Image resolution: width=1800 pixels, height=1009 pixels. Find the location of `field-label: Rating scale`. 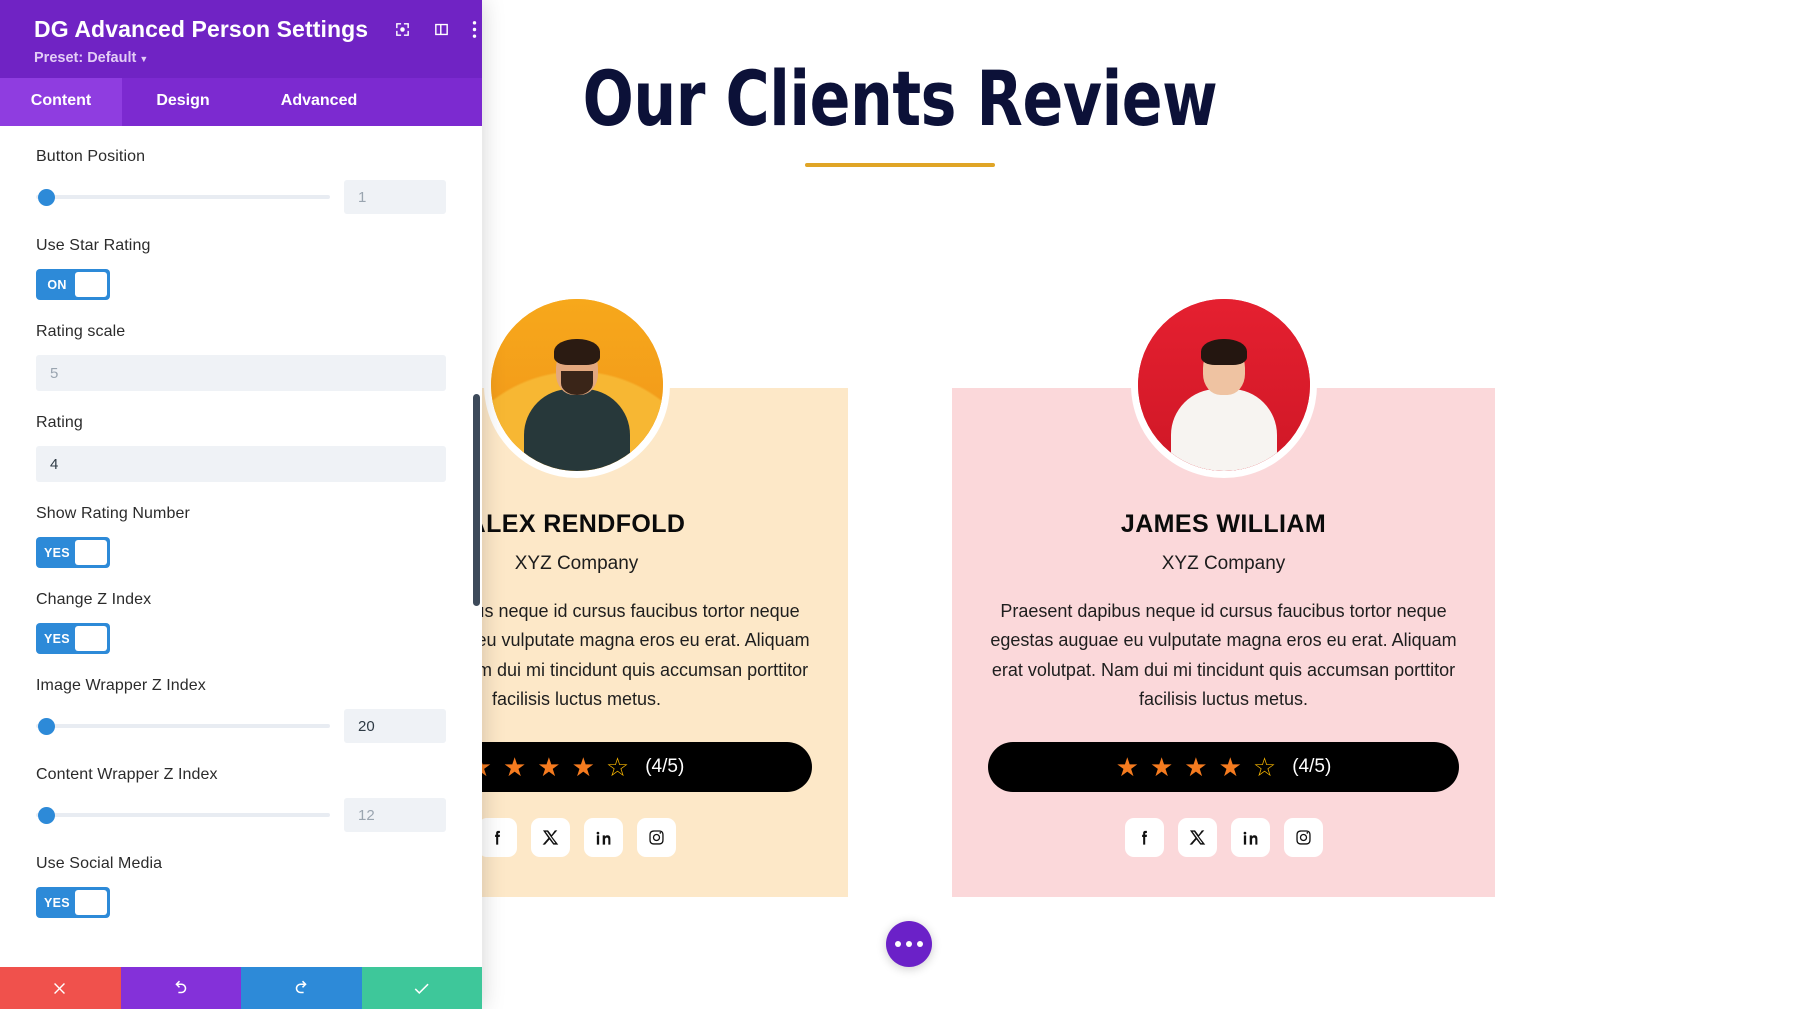

field-label: Rating scale is located at coordinates (81, 331).